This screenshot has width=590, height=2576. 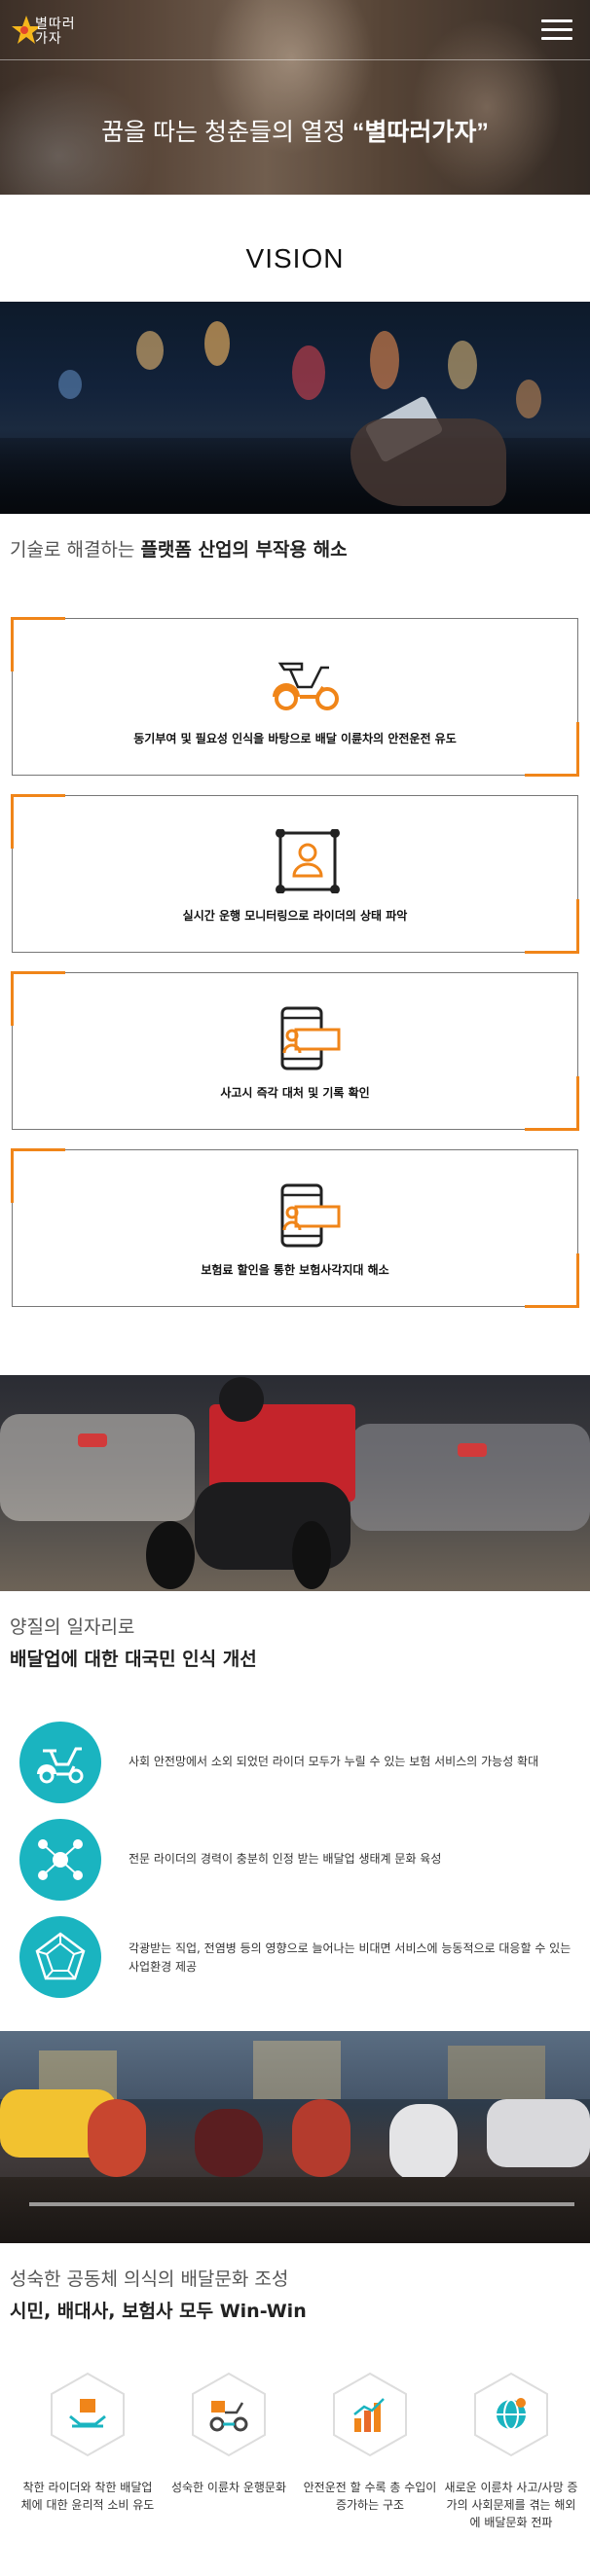 I want to click on top-nav: 별따러 가자, so click(x=295, y=30).